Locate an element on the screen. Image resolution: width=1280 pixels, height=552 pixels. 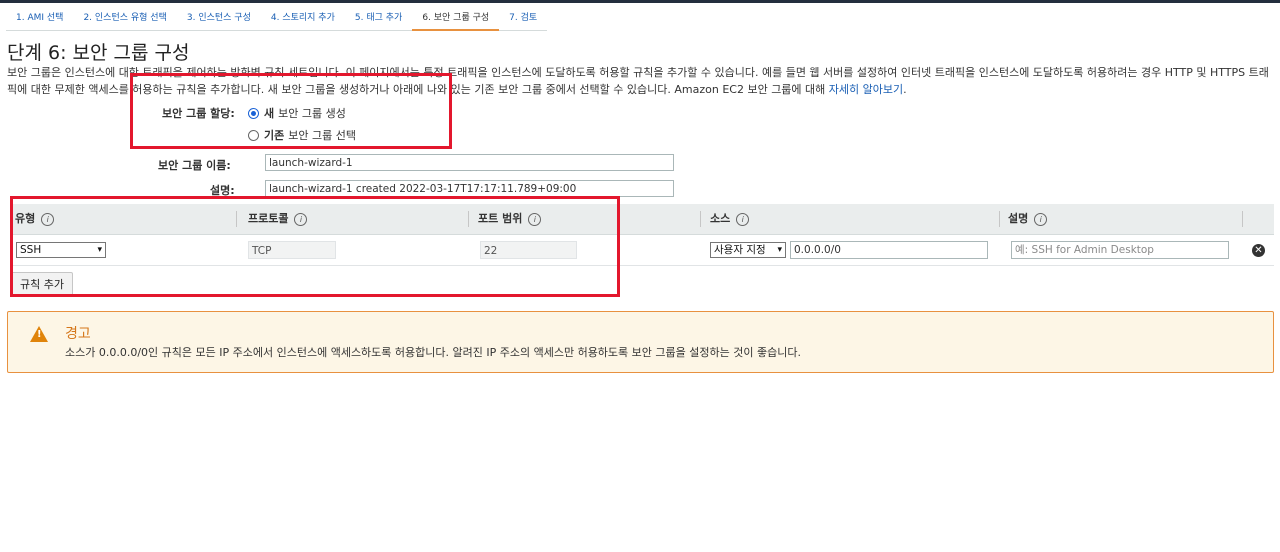
security-group-name-label: 보안 그룹 이름: is located at coordinates (194, 165).